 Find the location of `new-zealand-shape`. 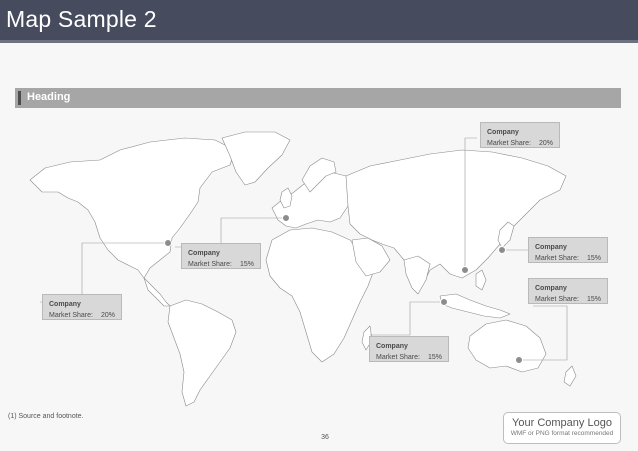

new-zealand-shape is located at coordinates (570, 376).